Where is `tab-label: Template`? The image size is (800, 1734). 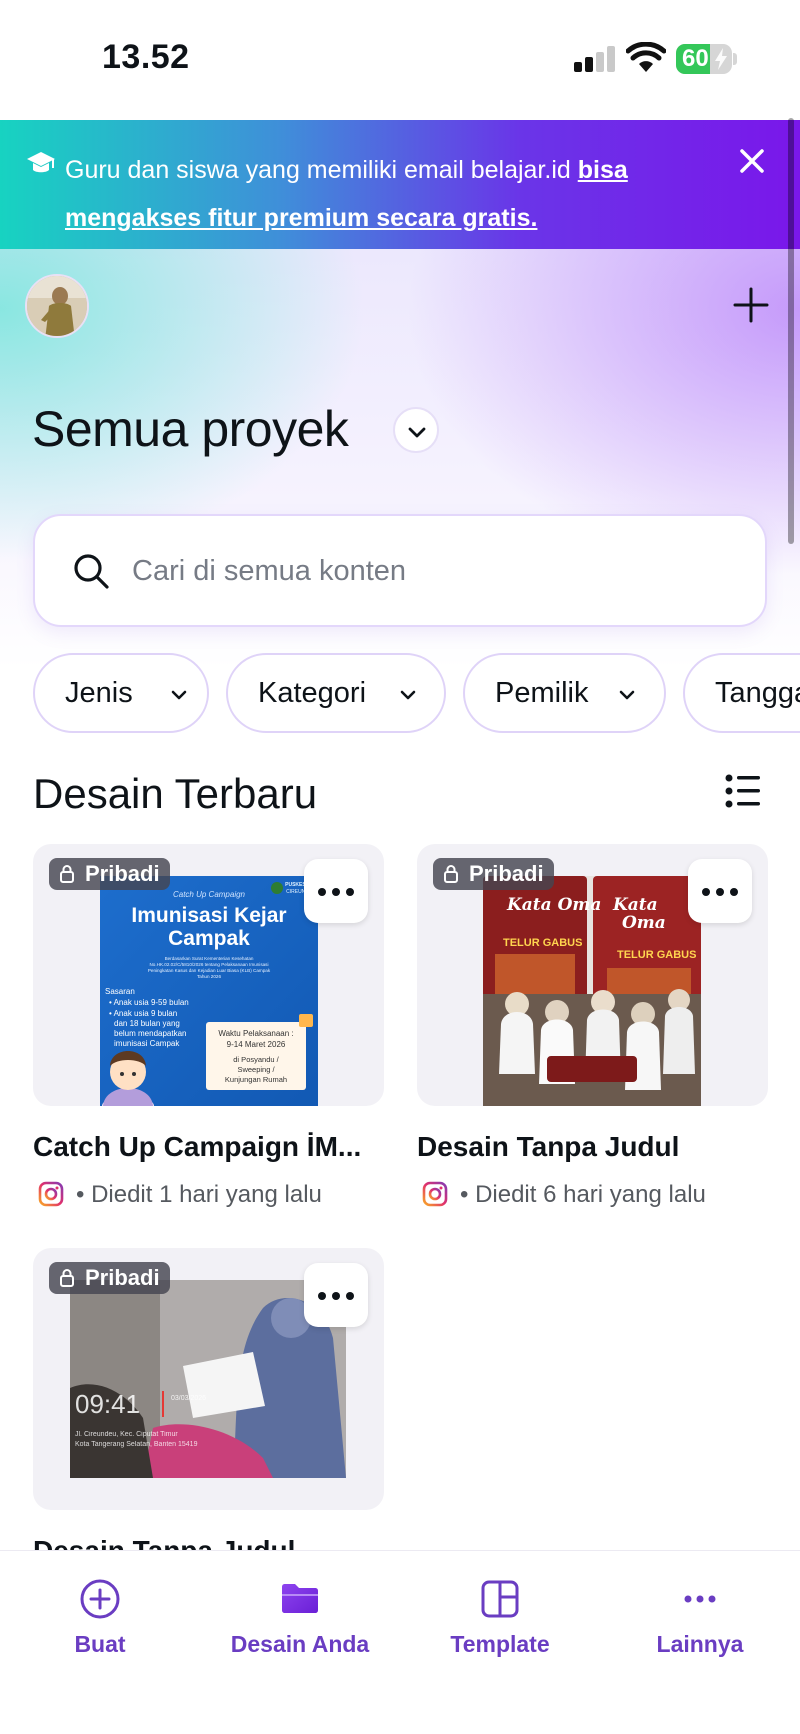
tab-label: Template is located at coordinates (500, 1644).